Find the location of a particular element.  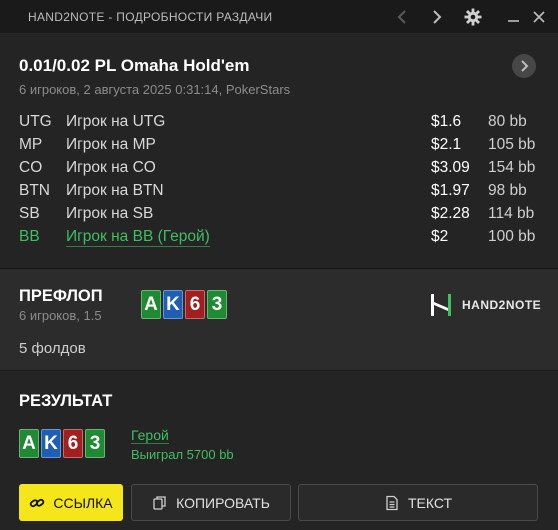

player-stack-bb: 114 bb is located at coordinates (511, 213).